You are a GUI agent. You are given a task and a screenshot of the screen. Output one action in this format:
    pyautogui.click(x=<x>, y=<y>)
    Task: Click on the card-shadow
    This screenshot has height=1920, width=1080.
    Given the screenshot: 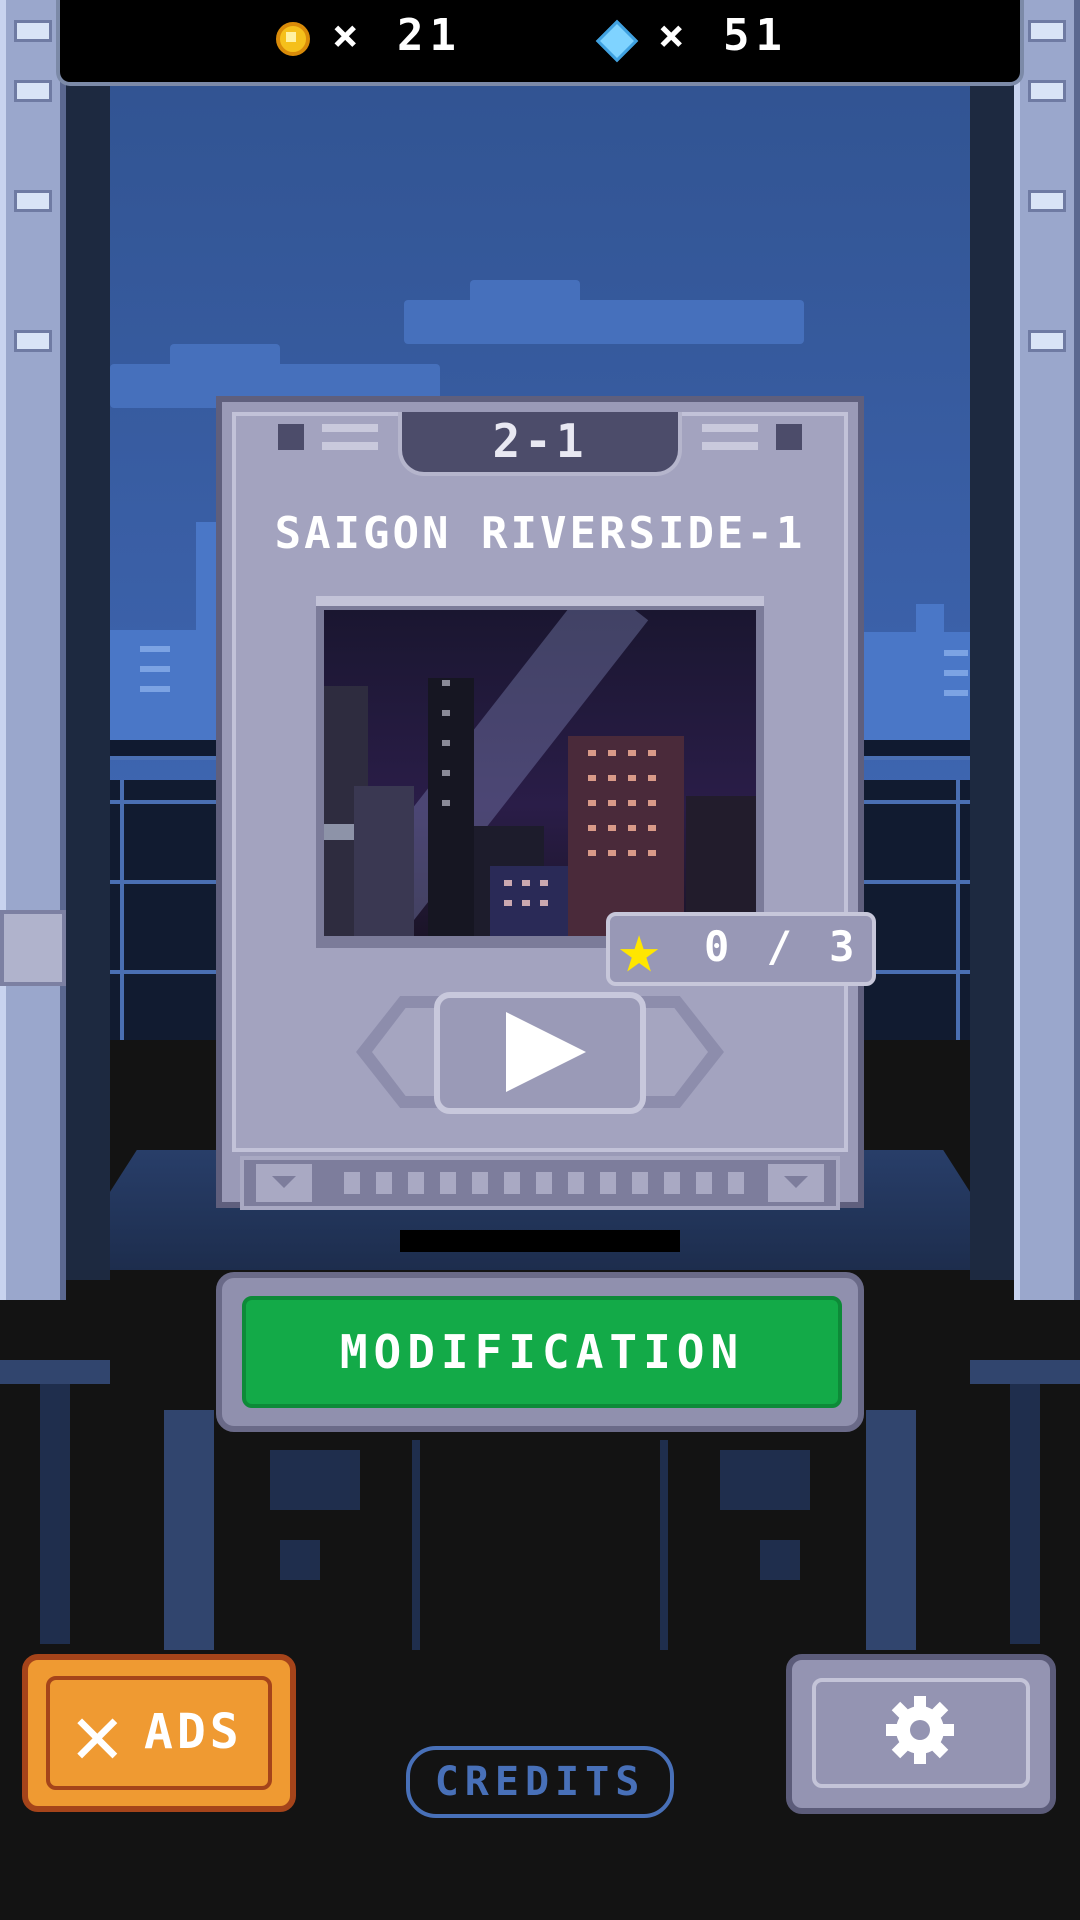 What is the action you would take?
    pyautogui.click(x=540, y=1241)
    